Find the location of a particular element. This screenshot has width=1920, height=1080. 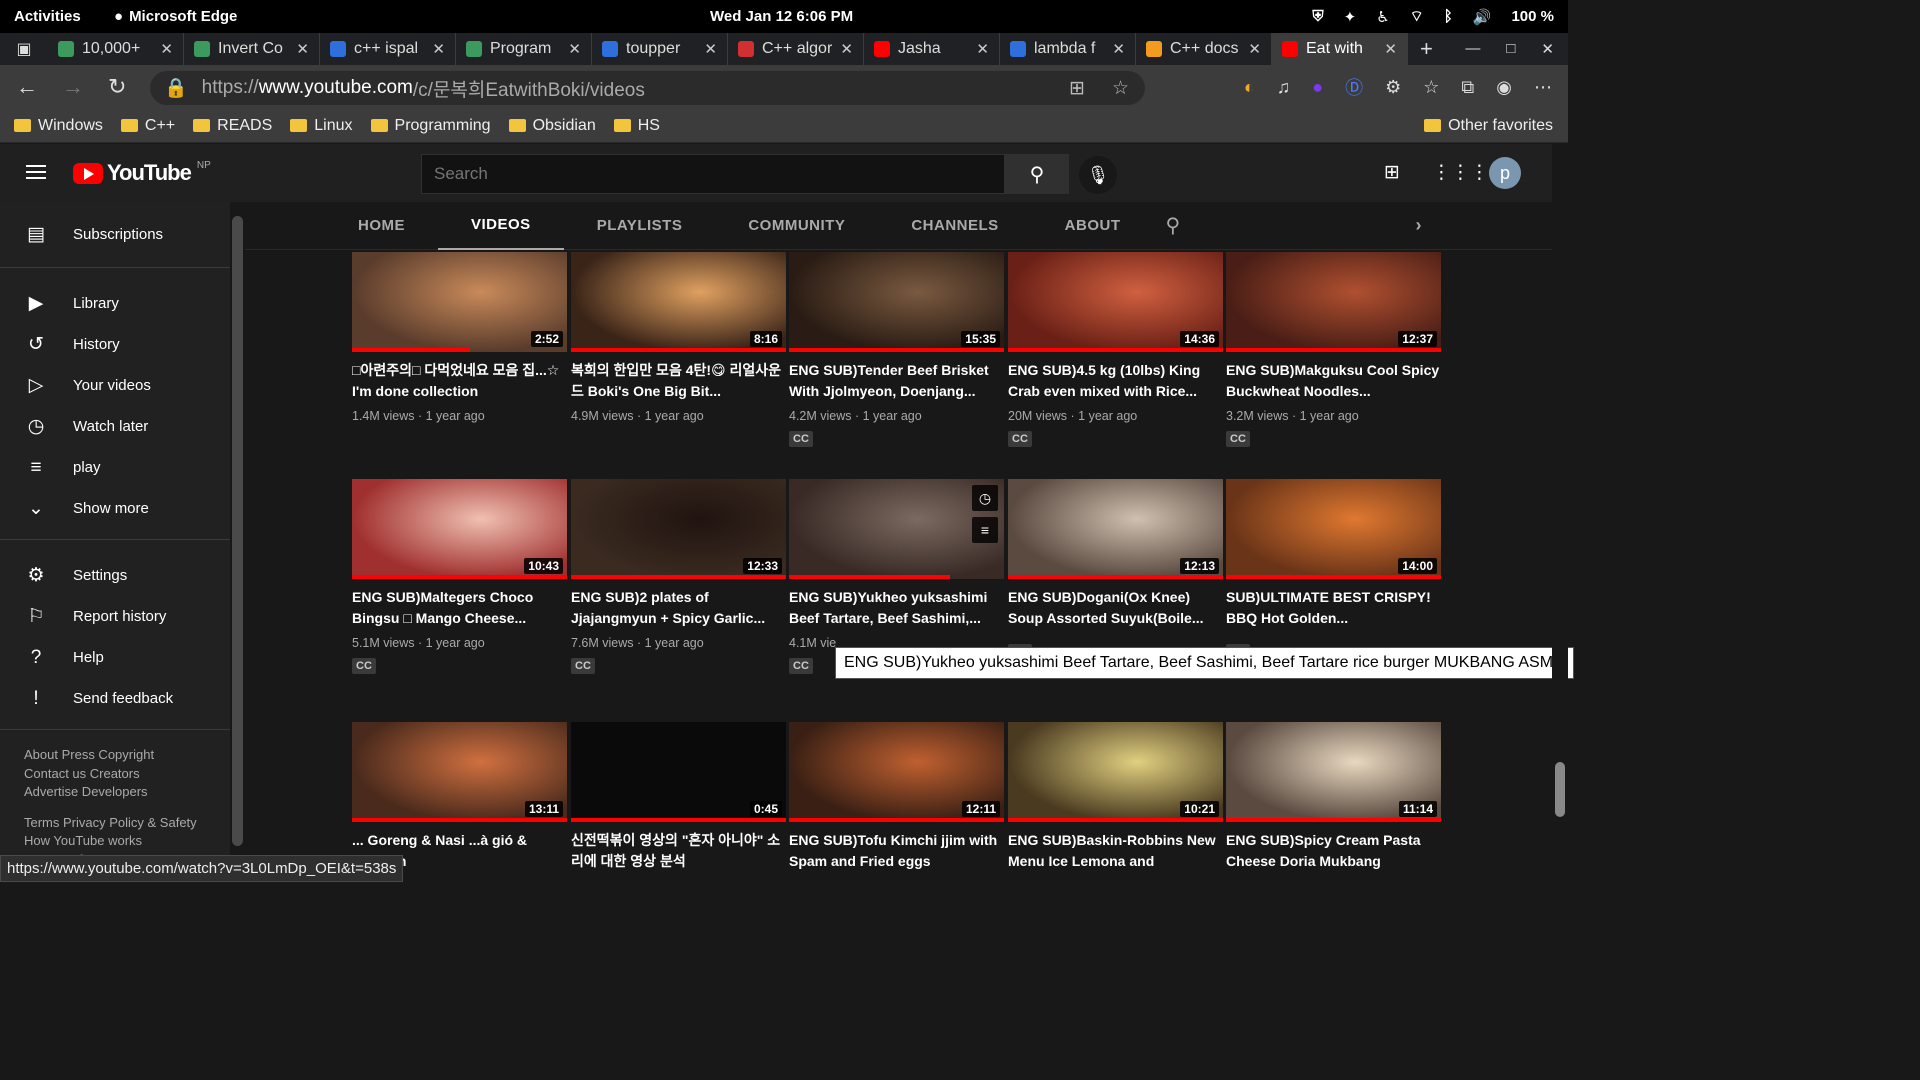

maximize-icon: □ is located at coordinates (1510, 49).